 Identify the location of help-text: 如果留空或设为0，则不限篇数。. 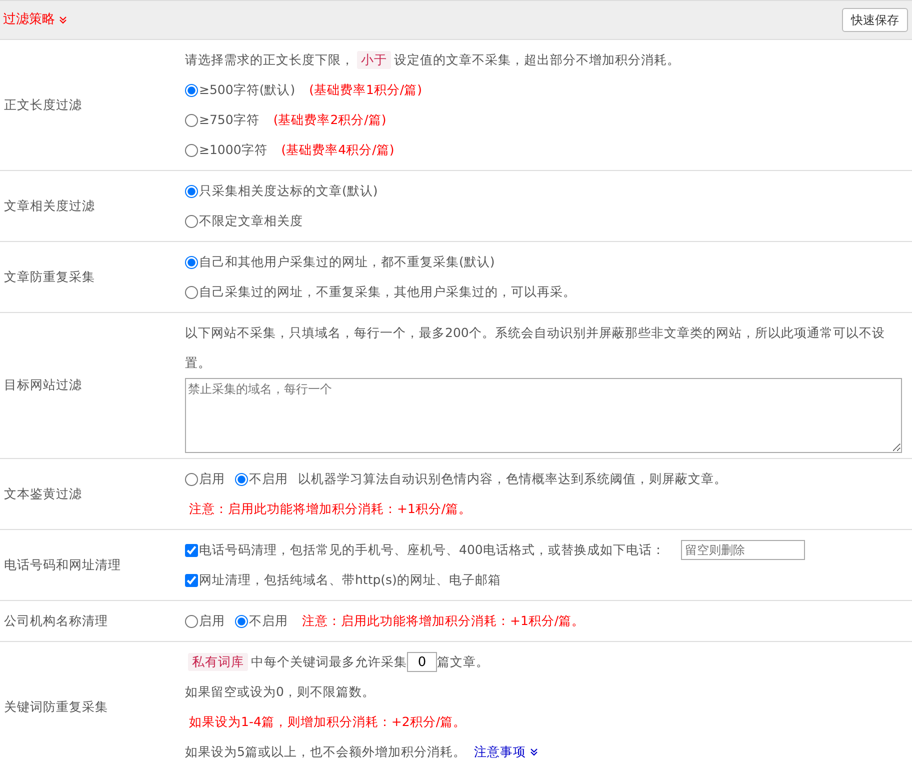
(280, 691).